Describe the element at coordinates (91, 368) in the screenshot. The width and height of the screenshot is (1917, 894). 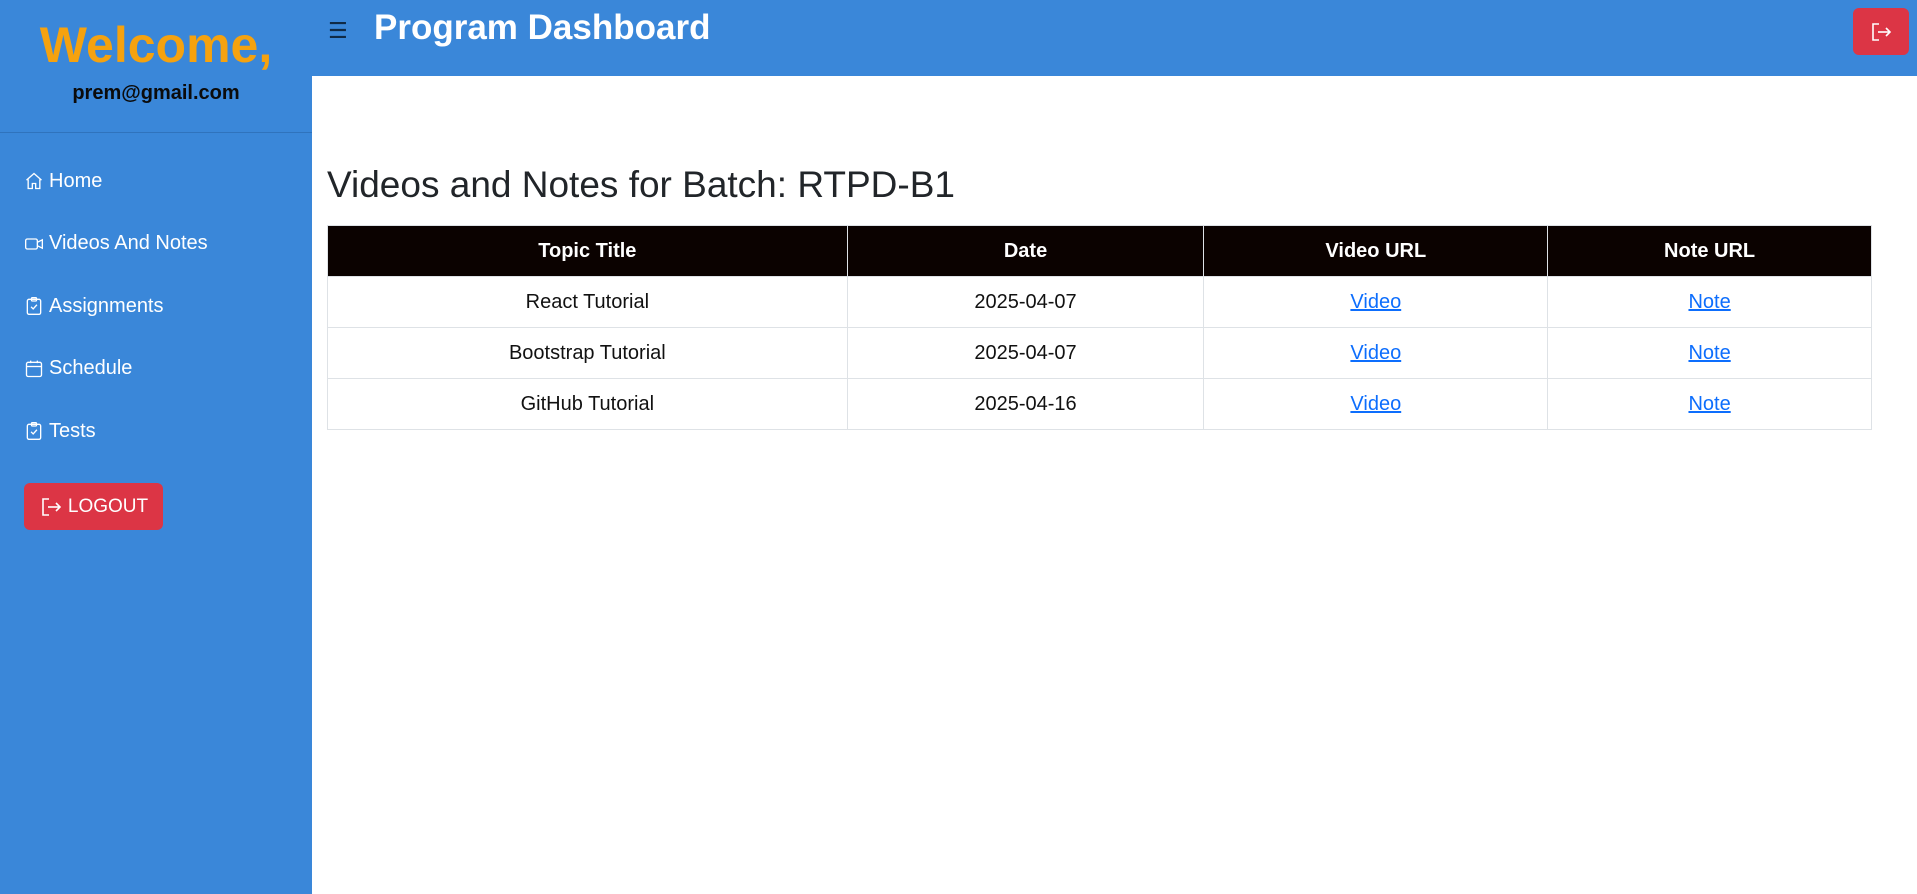
I see `sidebar-item-label: Schedule` at that location.